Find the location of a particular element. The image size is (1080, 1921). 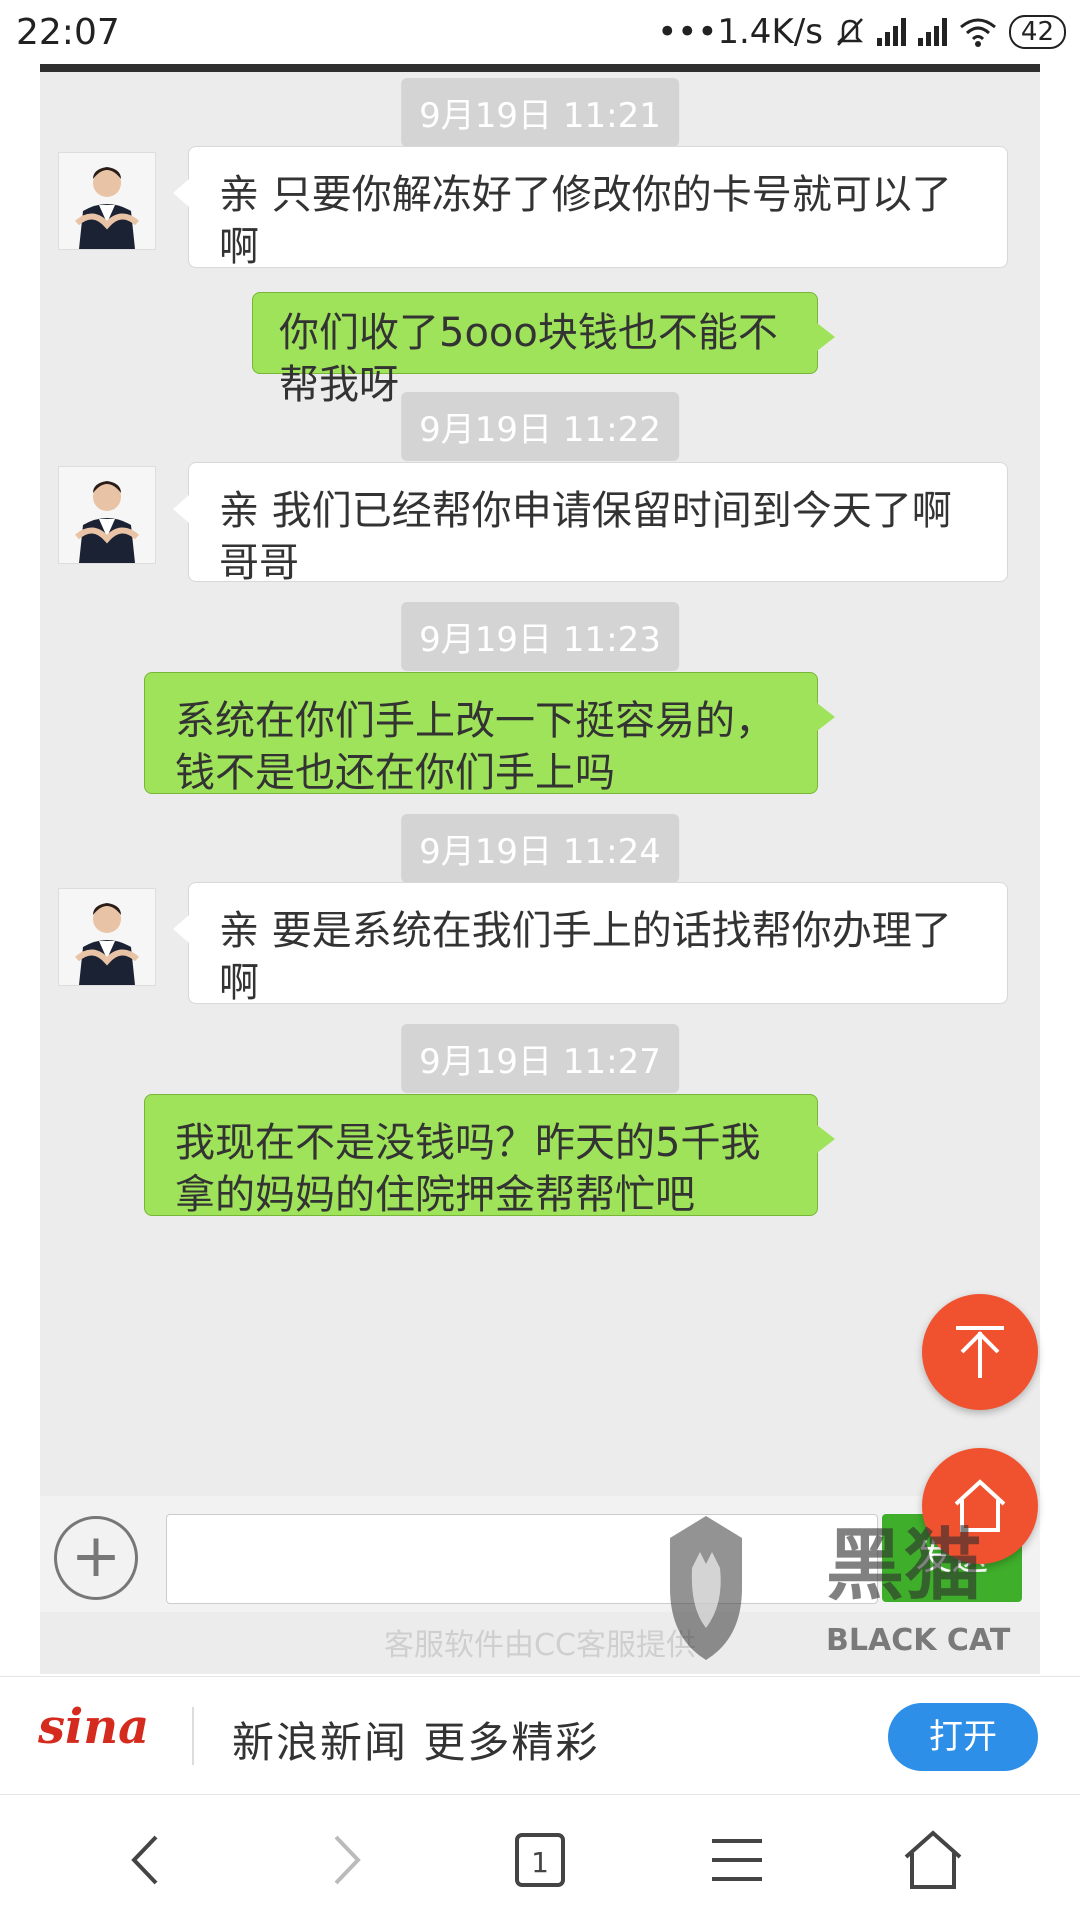

outgoing-message: 系统在你们手上改一下挺容易的，钱不是也还在你们手上吗 is located at coordinates (489, 734).